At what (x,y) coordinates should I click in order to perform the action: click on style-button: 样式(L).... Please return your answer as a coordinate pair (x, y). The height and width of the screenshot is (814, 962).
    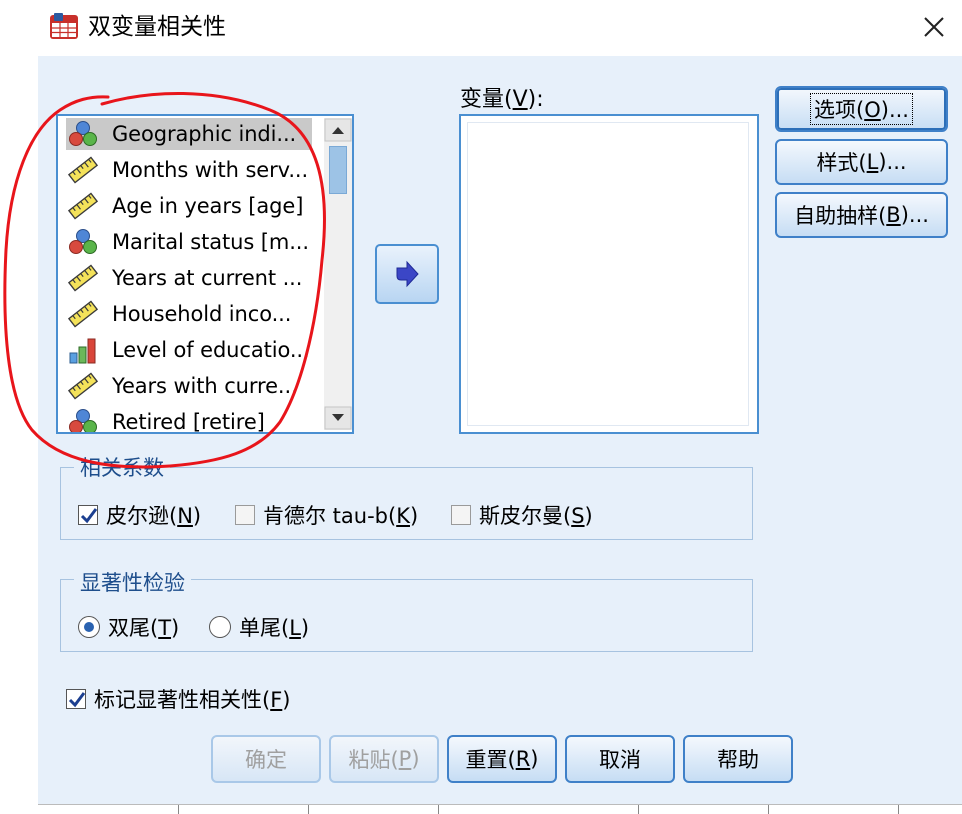
    Looking at the image, I should click on (861, 162).